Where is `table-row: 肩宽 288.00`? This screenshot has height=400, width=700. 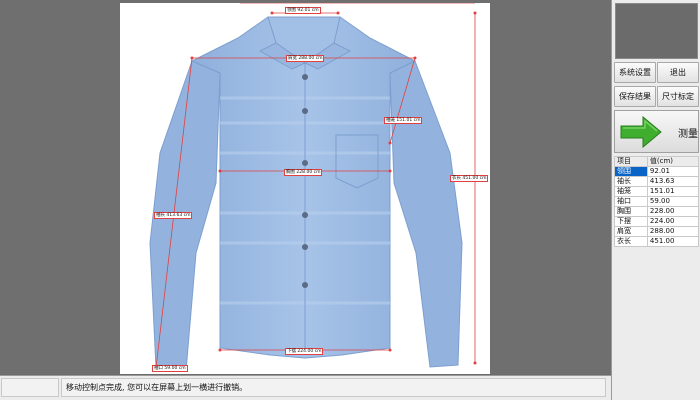 table-row: 肩宽 288.00 is located at coordinates (657, 231).